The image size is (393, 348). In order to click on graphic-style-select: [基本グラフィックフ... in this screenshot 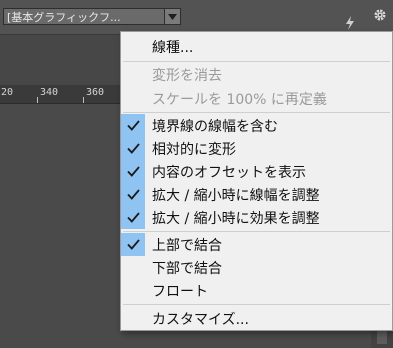, I will do `click(92, 16)`.